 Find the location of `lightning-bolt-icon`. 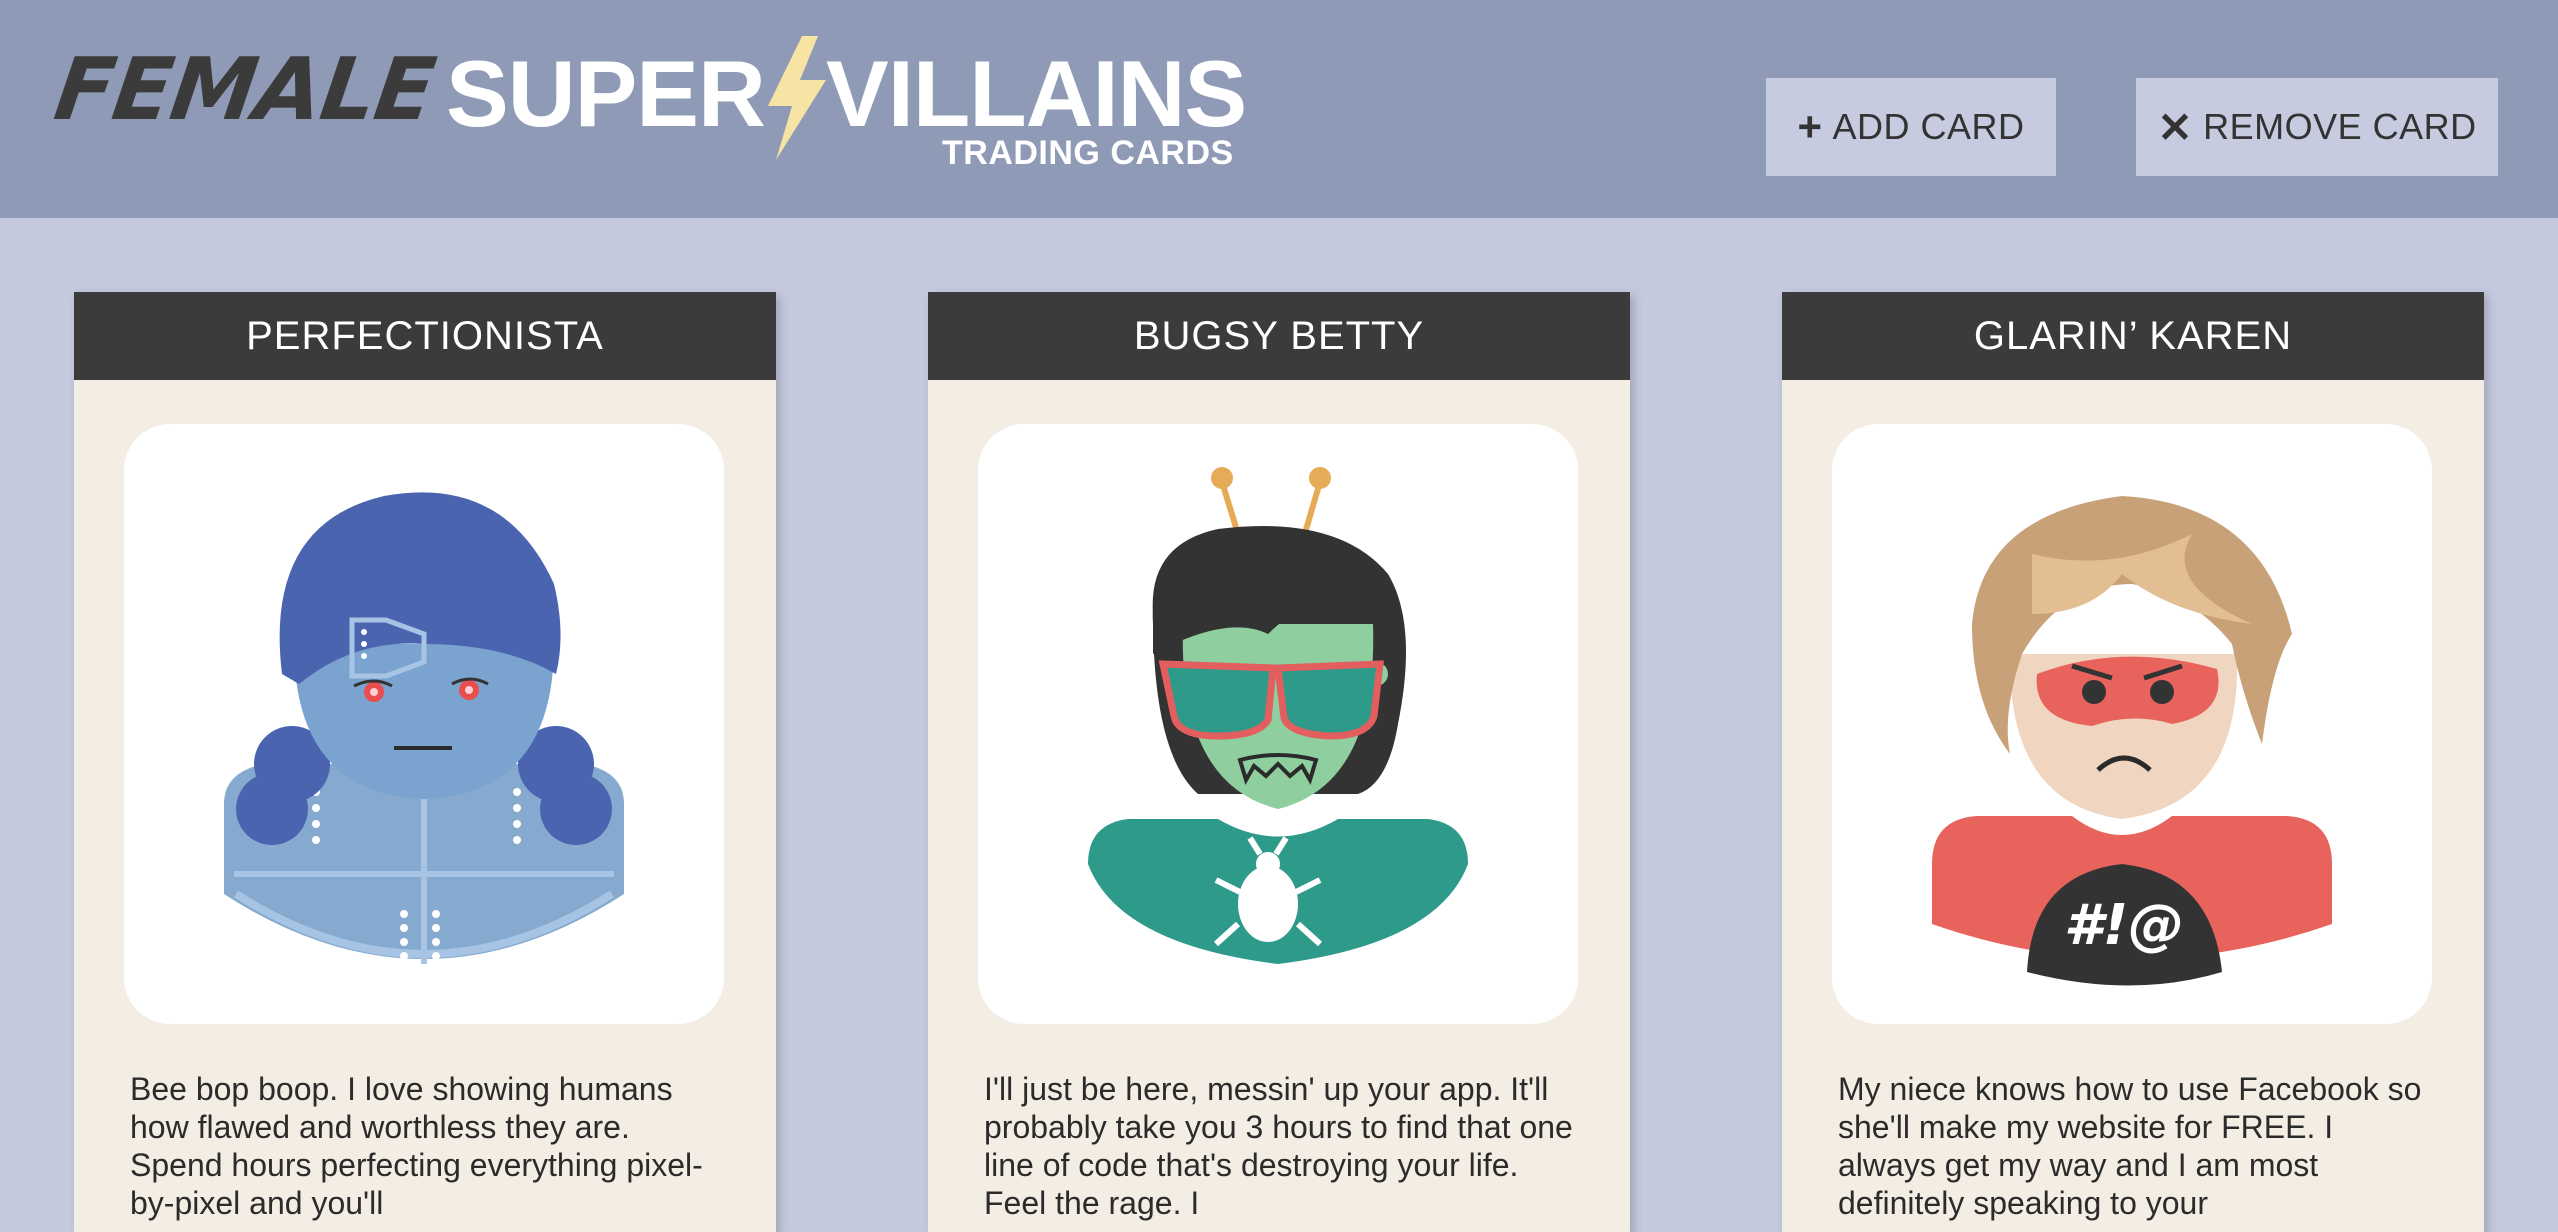

lightning-bolt-icon is located at coordinates (797, 98).